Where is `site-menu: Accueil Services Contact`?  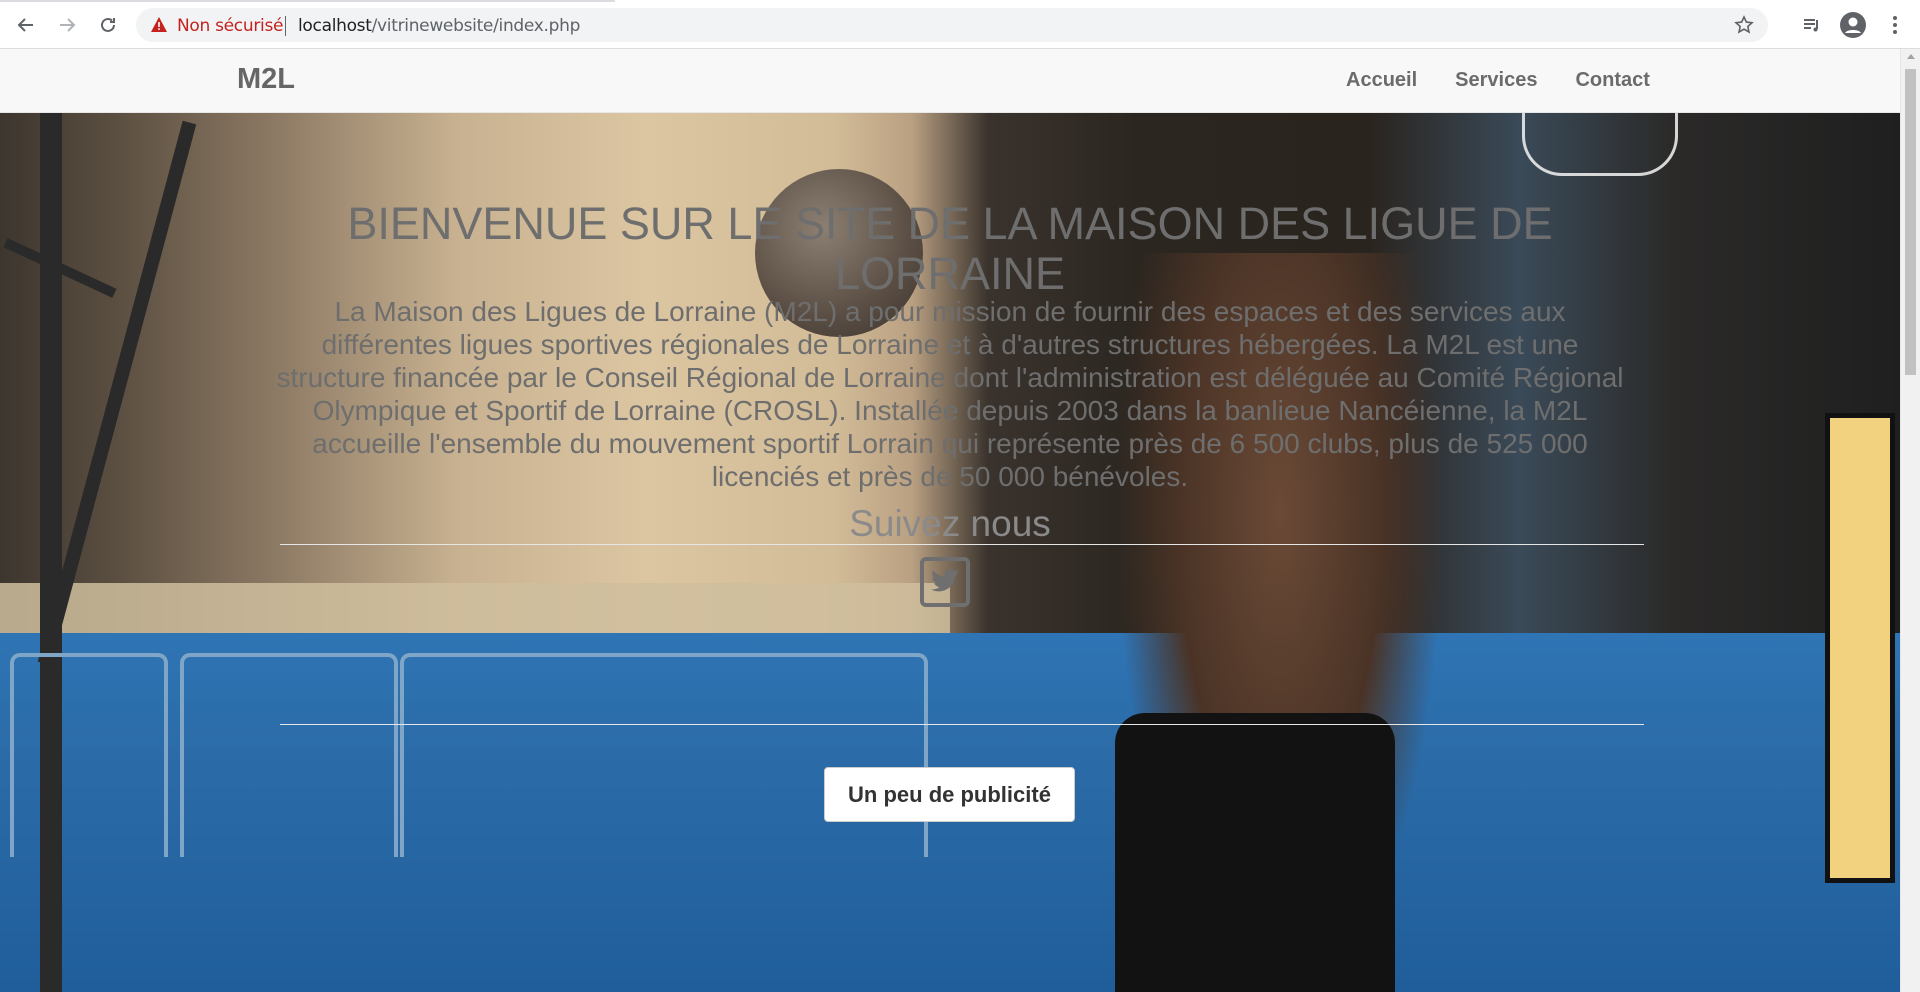 site-menu: Accueil Services Contact is located at coordinates (1498, 80).